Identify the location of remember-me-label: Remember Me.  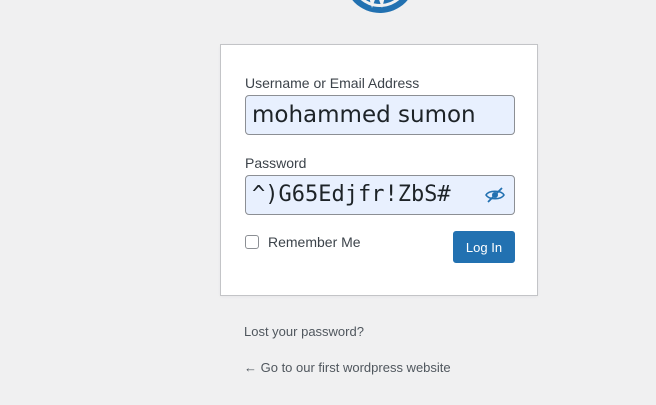
(314, 242).